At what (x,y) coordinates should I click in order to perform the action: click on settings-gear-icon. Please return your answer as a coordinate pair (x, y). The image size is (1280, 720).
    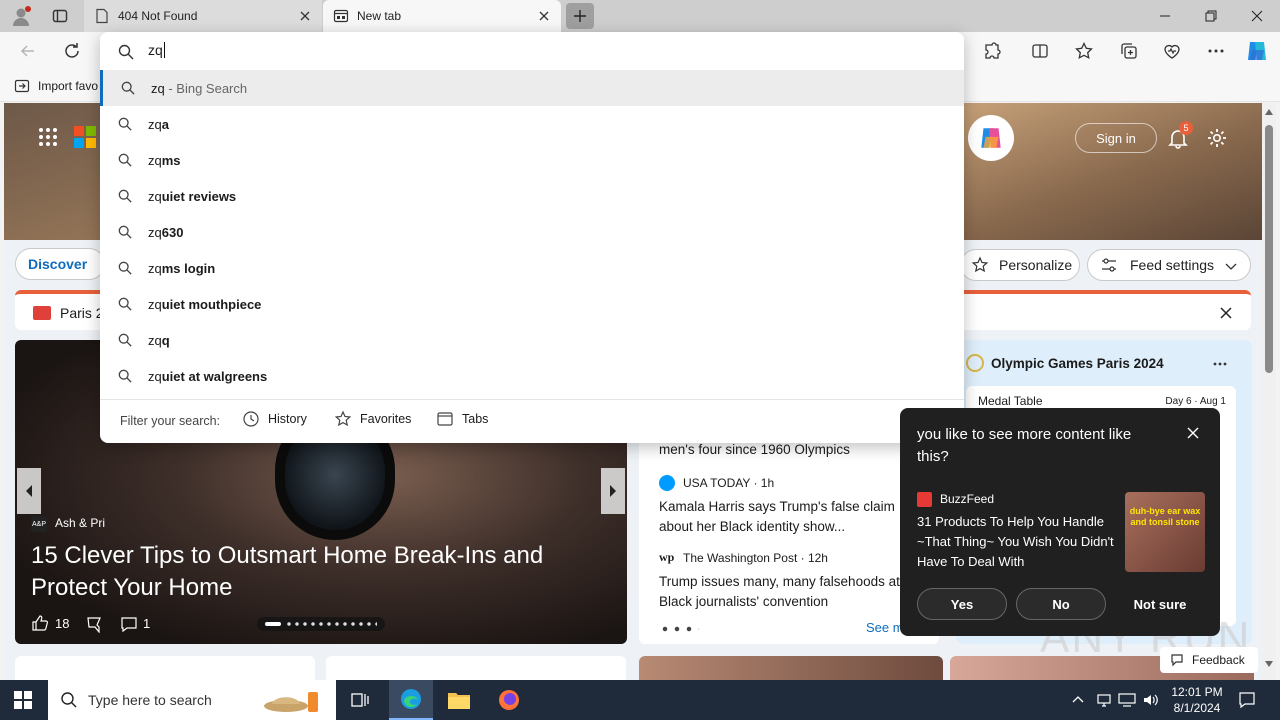
    Looking at the image, I should click on (1217, 138).